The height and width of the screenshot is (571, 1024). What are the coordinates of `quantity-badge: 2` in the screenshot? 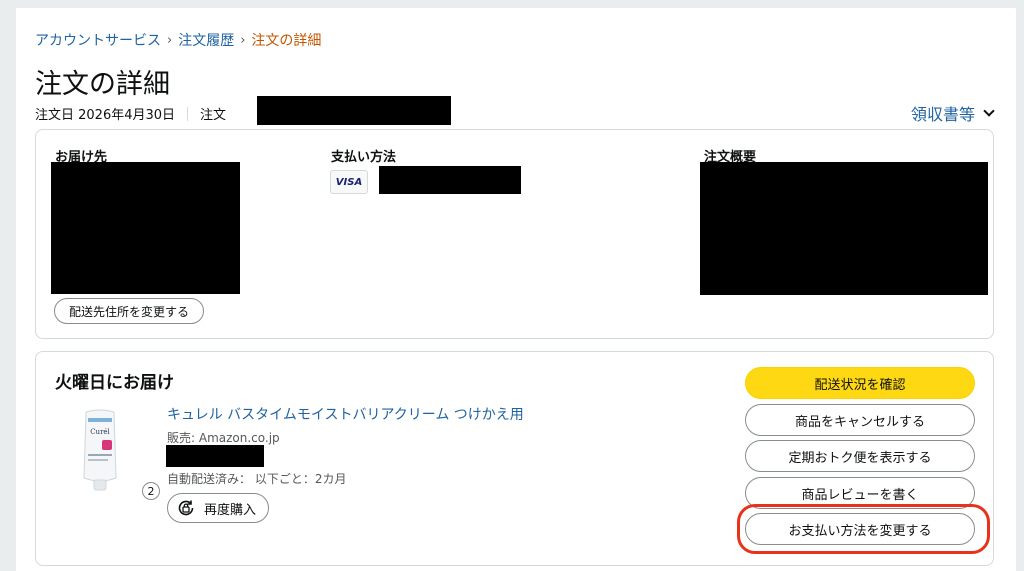 It's located at (151, 491).